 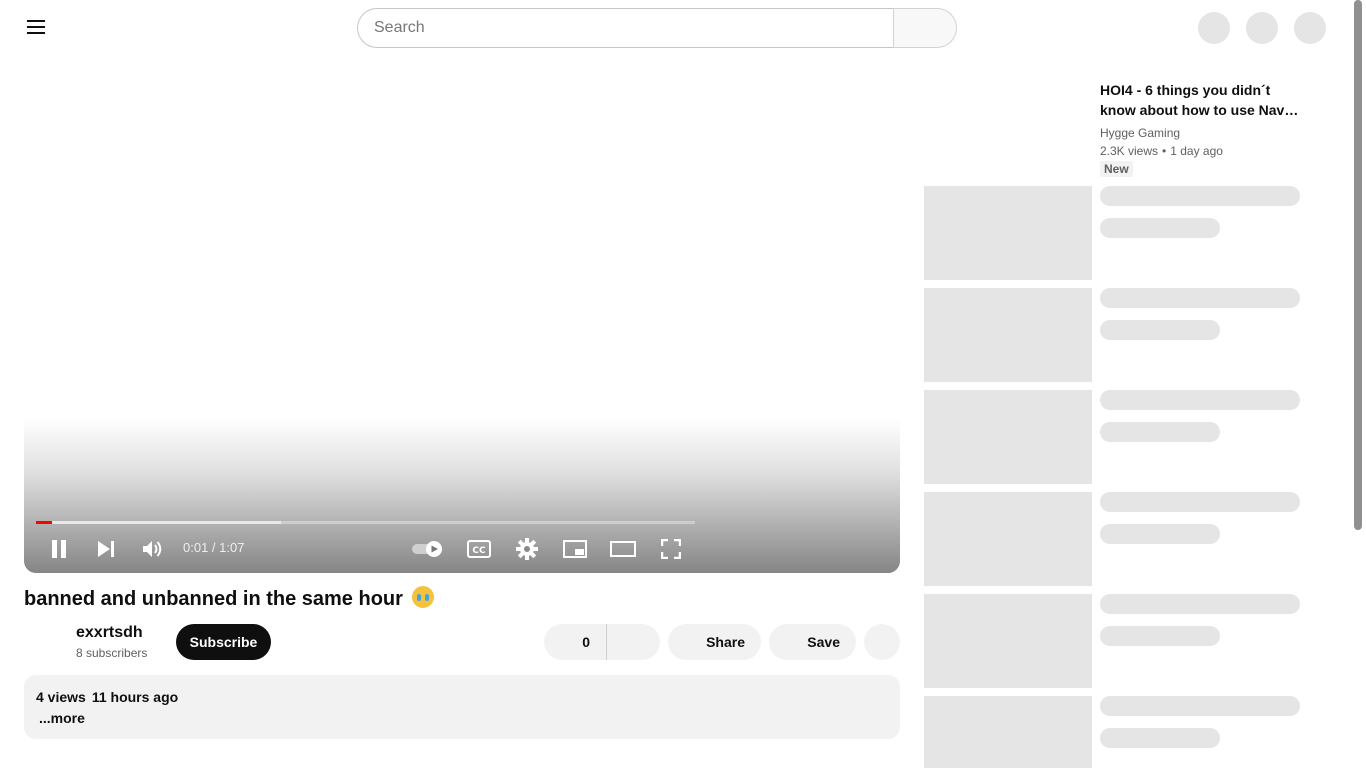 I want to click on closed-captions-icon: CC, so click(x=479, y=549).